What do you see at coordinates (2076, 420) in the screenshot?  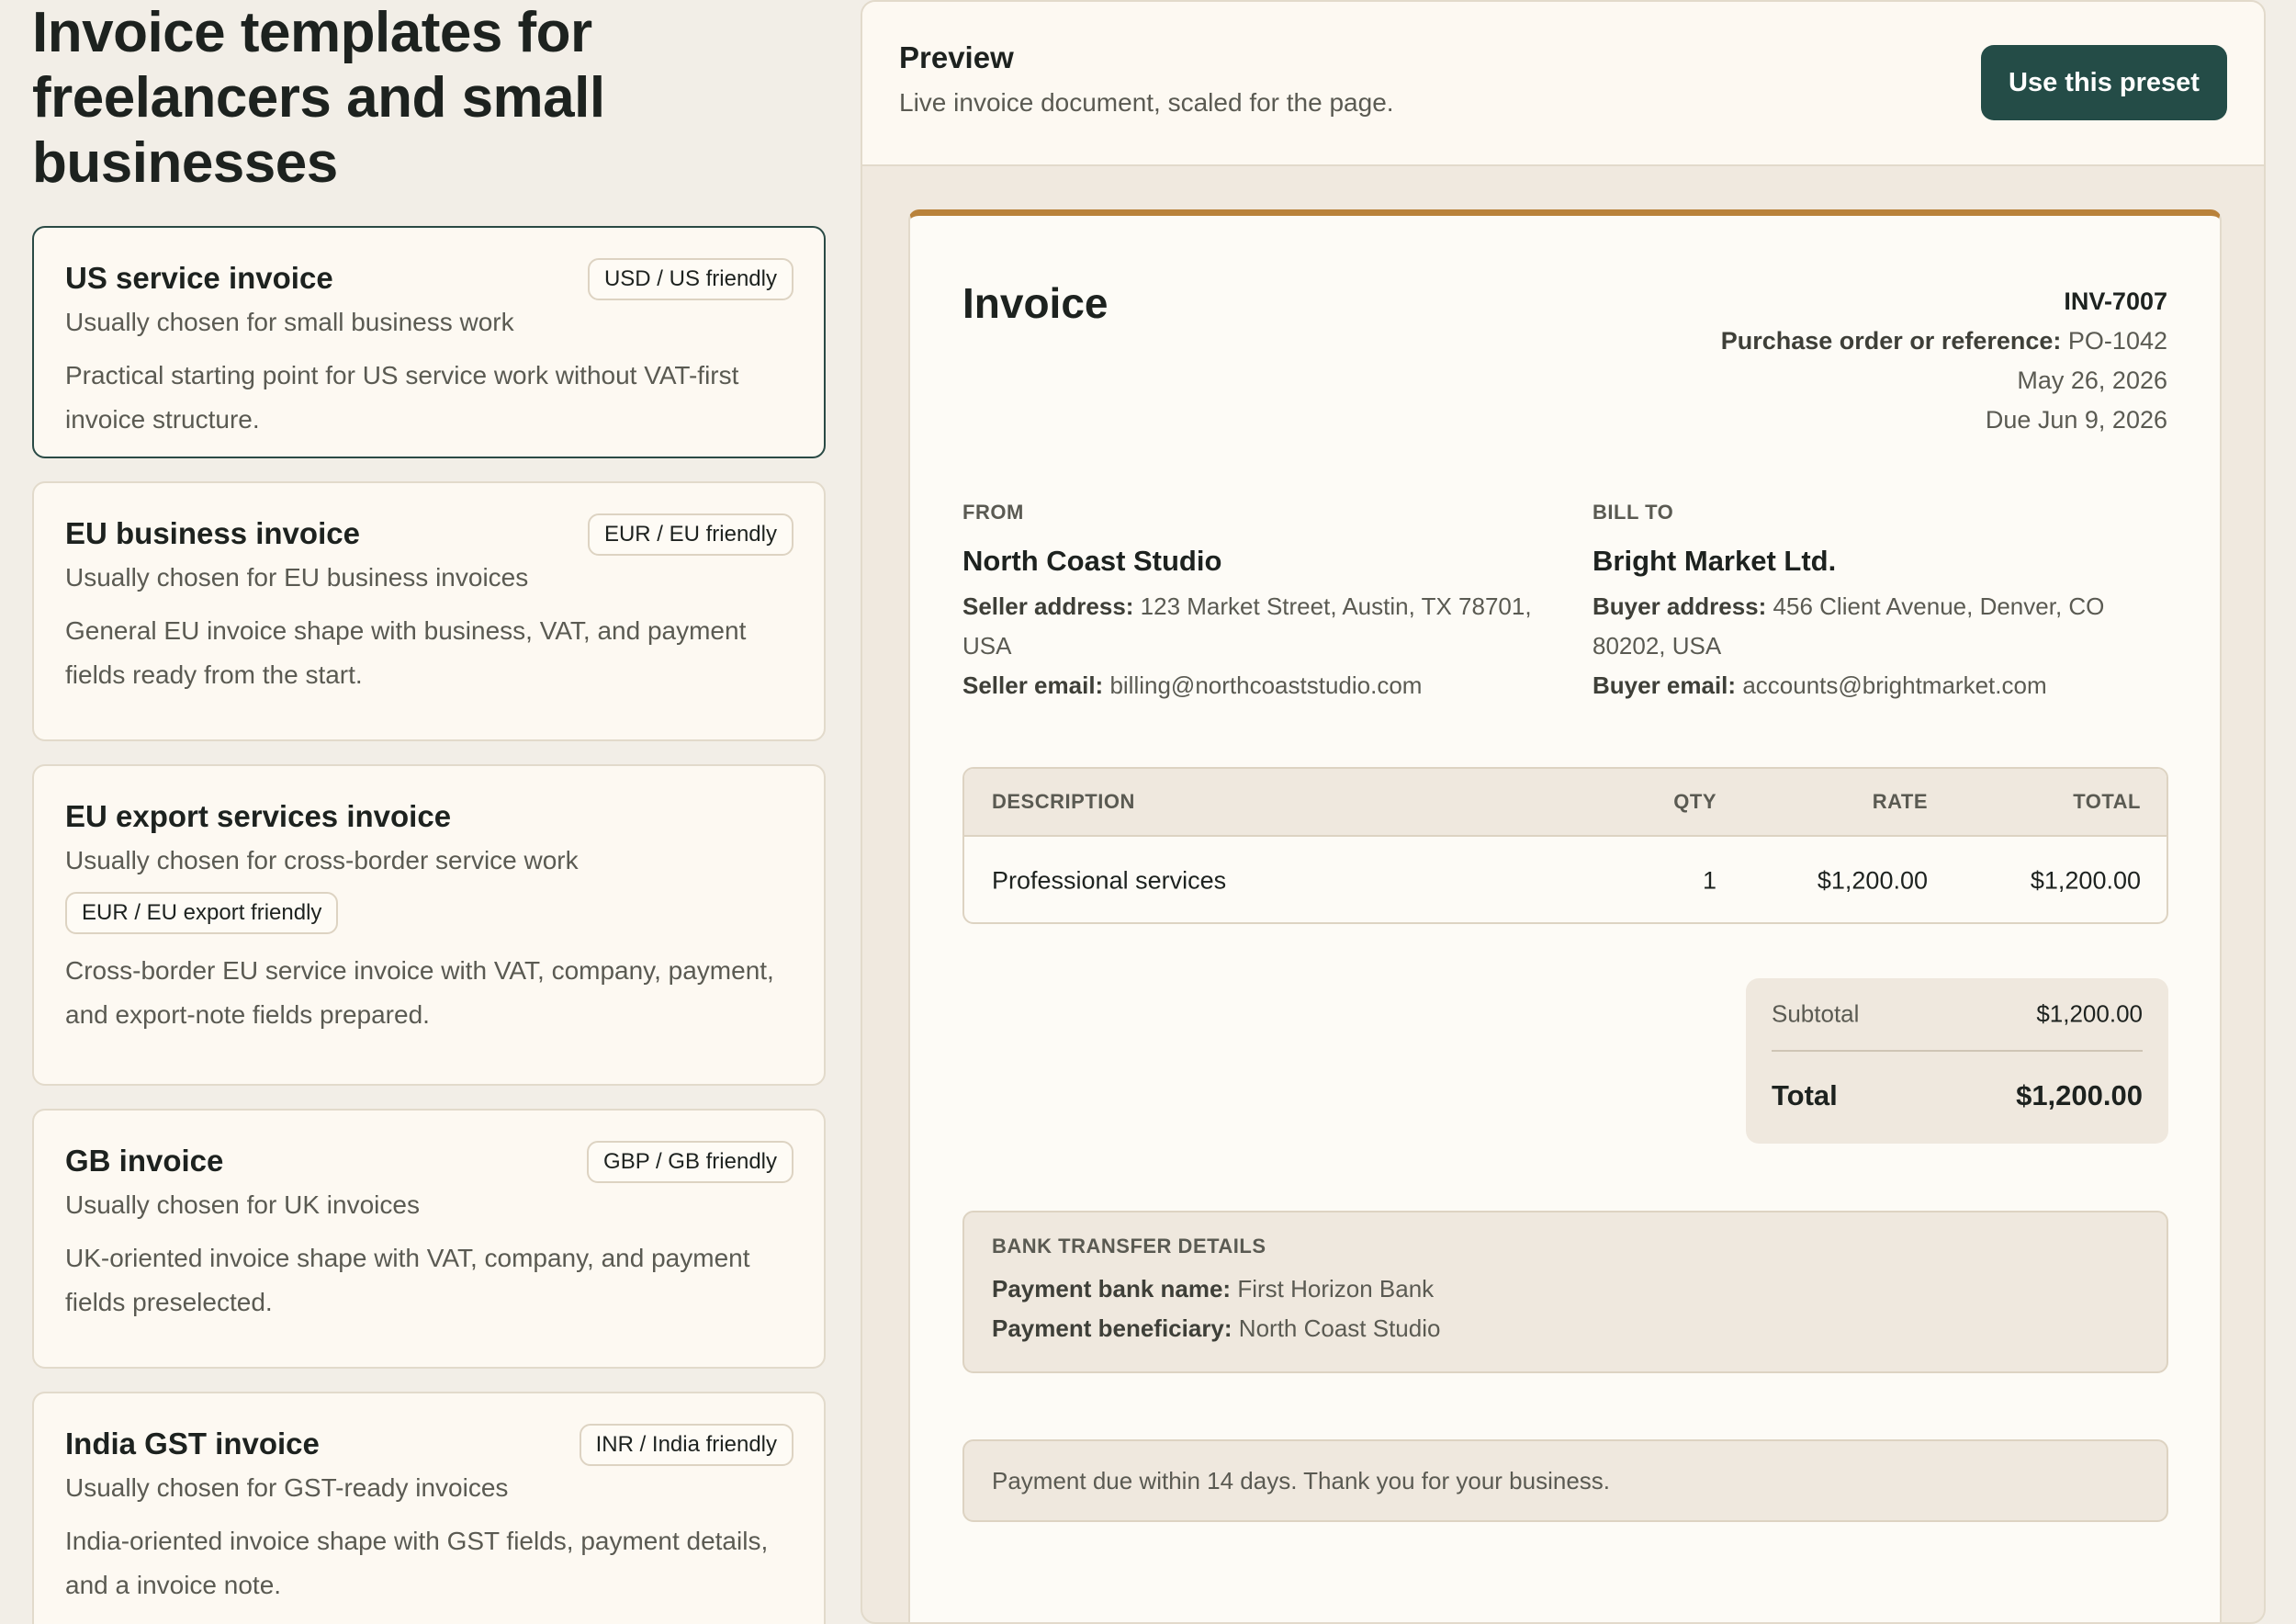 I see `invoice-due-date: Due Jun 9, 2026` at bounding box center [2076, 420].